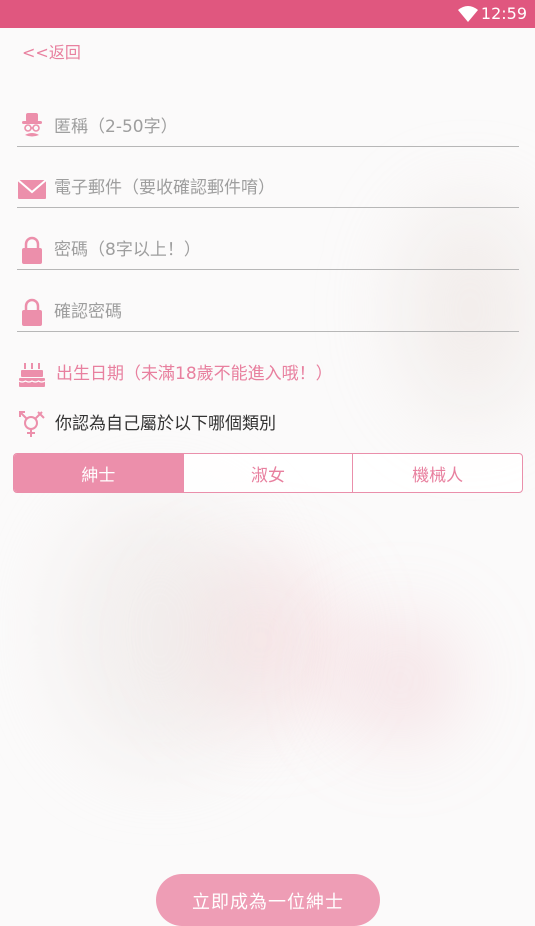  What do you see at coordinates (284, 312) in the screenshot?
I see `confirm-password-input` at bounding box center [284, 312].